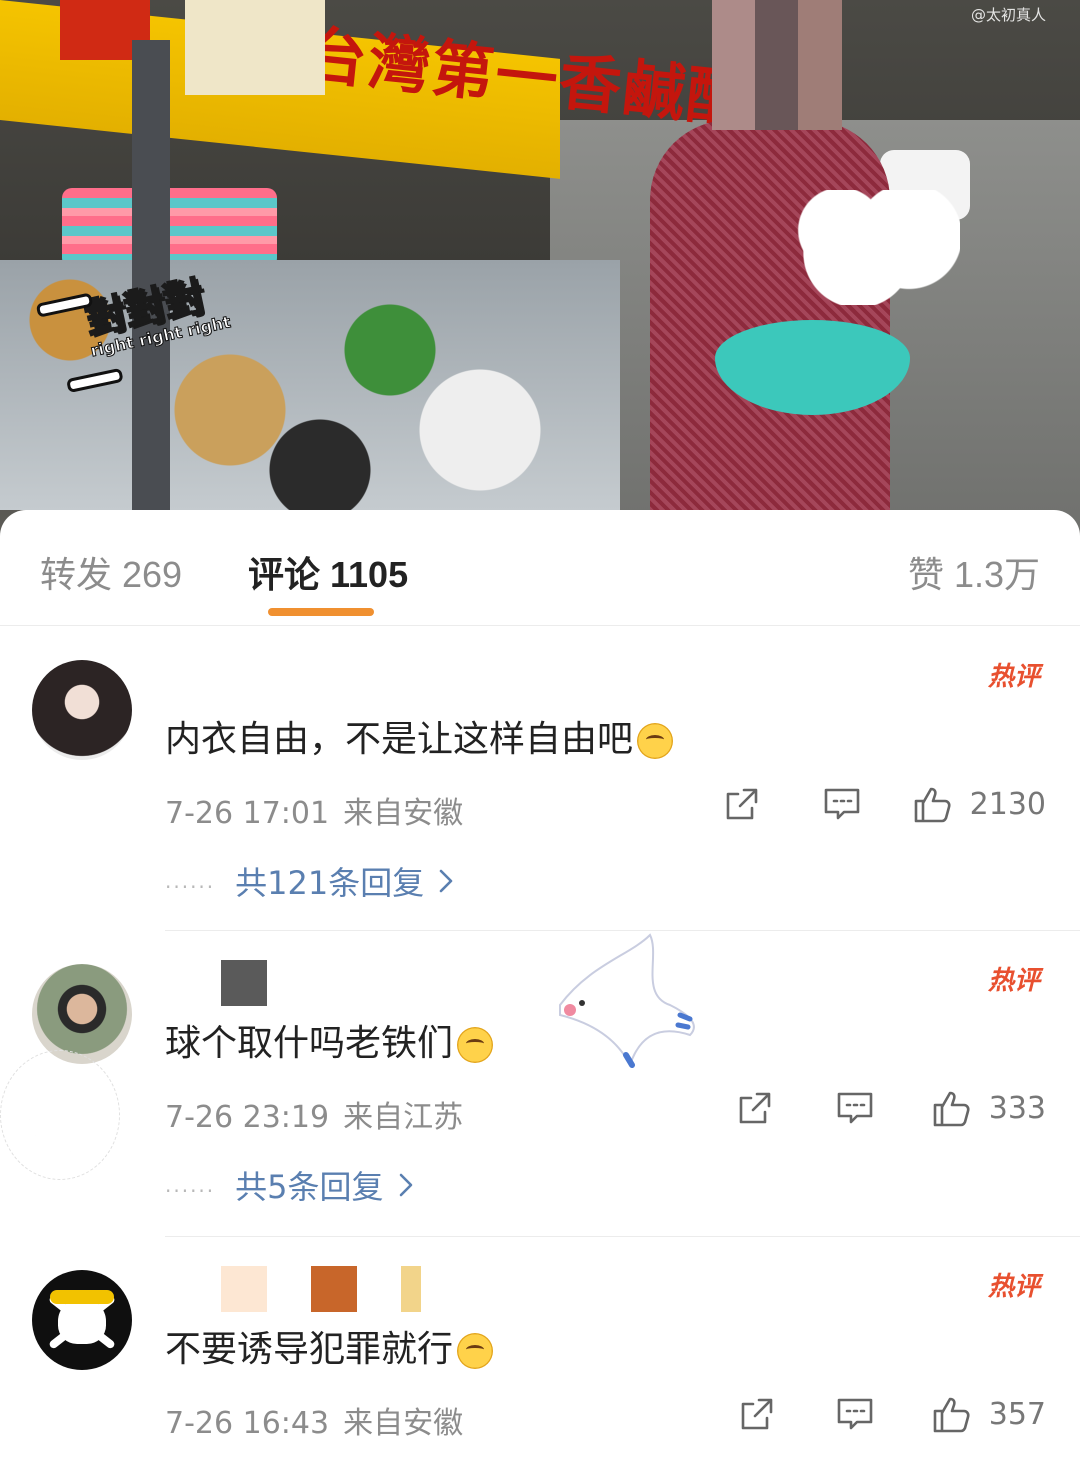  Describe the element at coordinates (1008, 15) in the screenshot. I see `video-watermark: @太初真人` at that location.